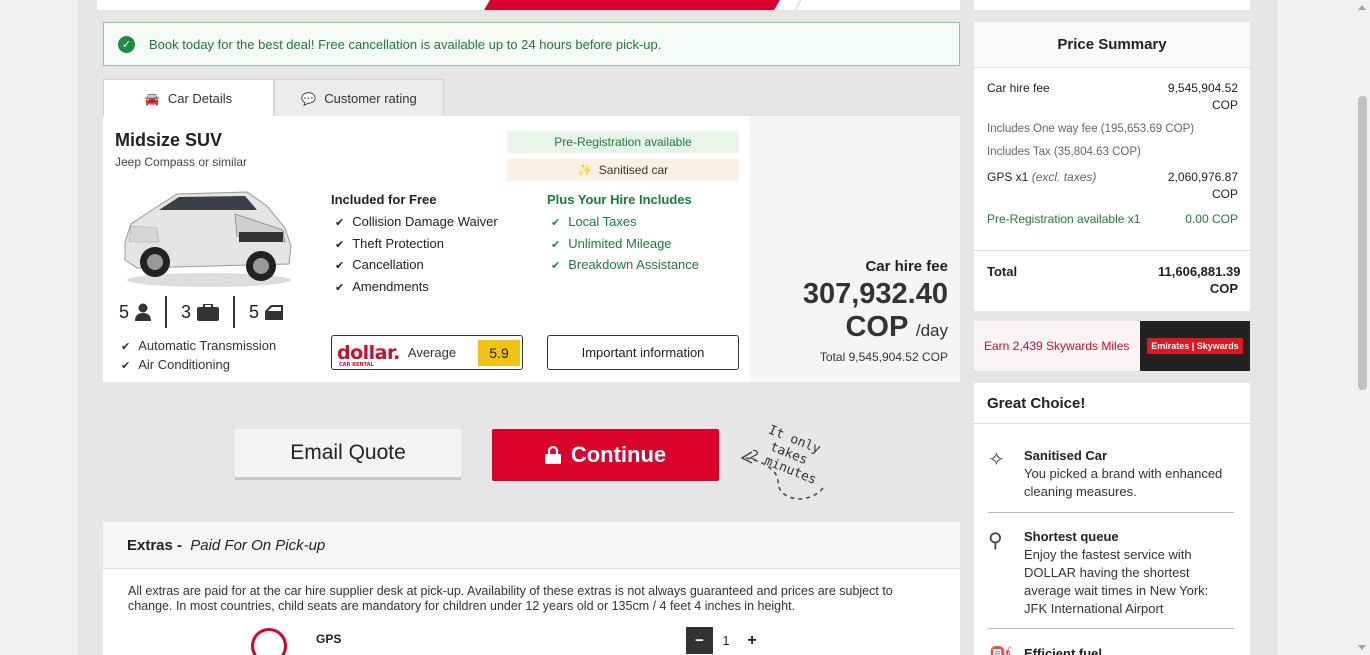  I want to click on sanitised-badge: ✨ Sanitised car, so click(623, 170).